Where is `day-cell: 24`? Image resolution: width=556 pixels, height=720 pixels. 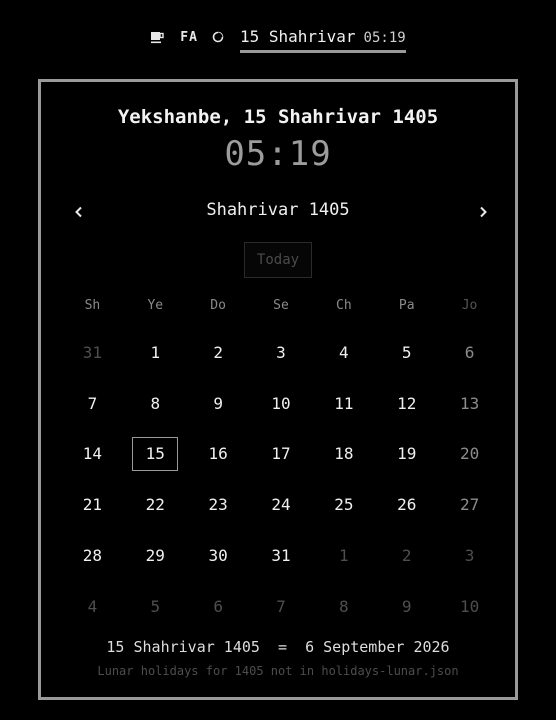
day-cell: 24 is located at coordinates (281, 504).